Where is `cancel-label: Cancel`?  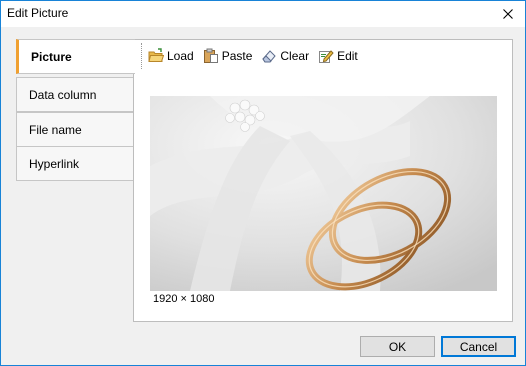 cancel-label: Cancel is located at coordinates (478, 346).